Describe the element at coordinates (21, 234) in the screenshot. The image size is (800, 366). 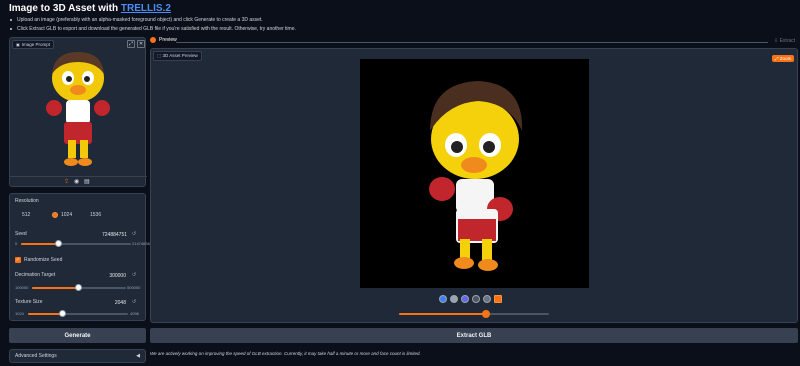
I see `seed-label: Seed` at that location.